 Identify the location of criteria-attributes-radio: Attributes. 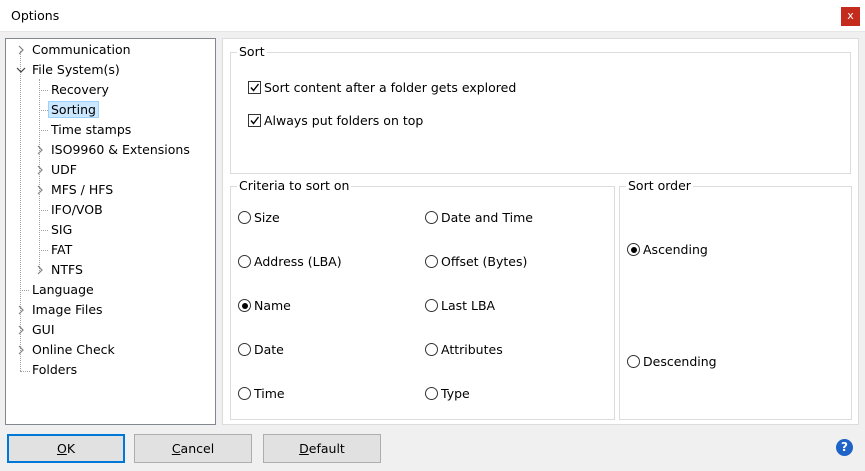
(464, 351).